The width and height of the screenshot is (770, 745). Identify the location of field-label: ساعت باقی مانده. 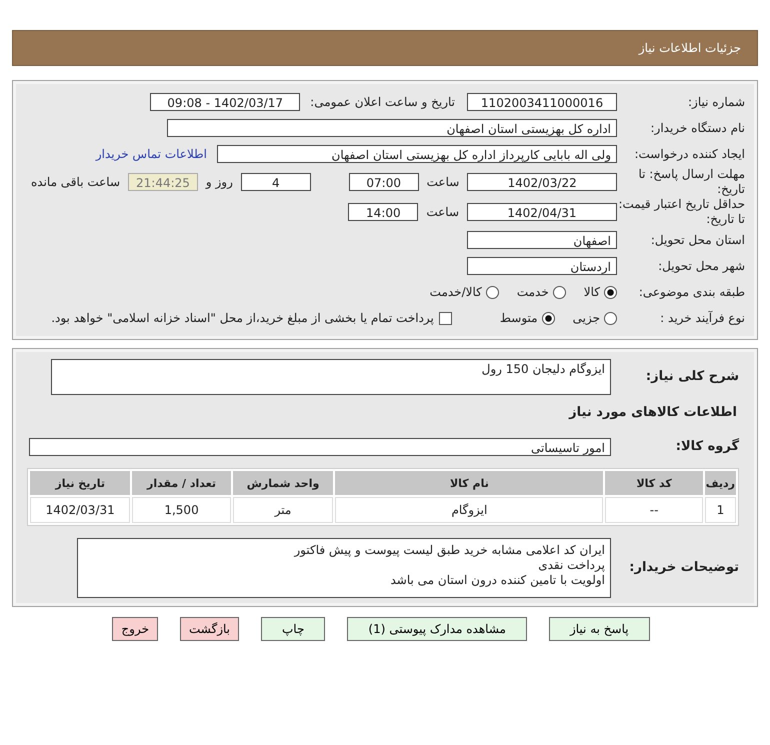
(75, 182).